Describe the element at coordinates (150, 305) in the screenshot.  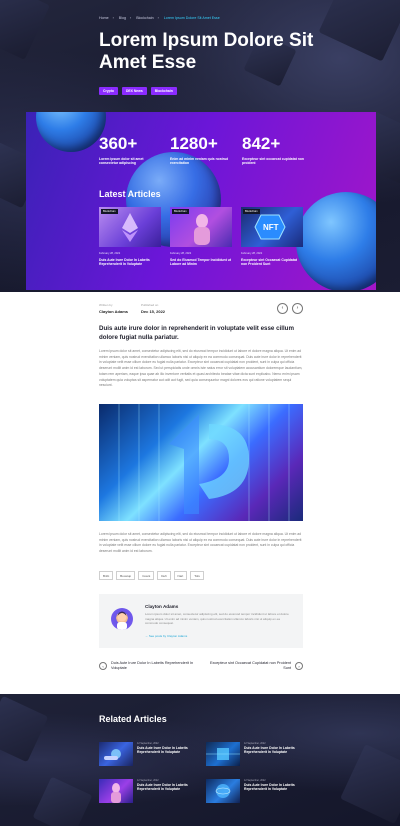
I see `published-label: Published on` at that location.